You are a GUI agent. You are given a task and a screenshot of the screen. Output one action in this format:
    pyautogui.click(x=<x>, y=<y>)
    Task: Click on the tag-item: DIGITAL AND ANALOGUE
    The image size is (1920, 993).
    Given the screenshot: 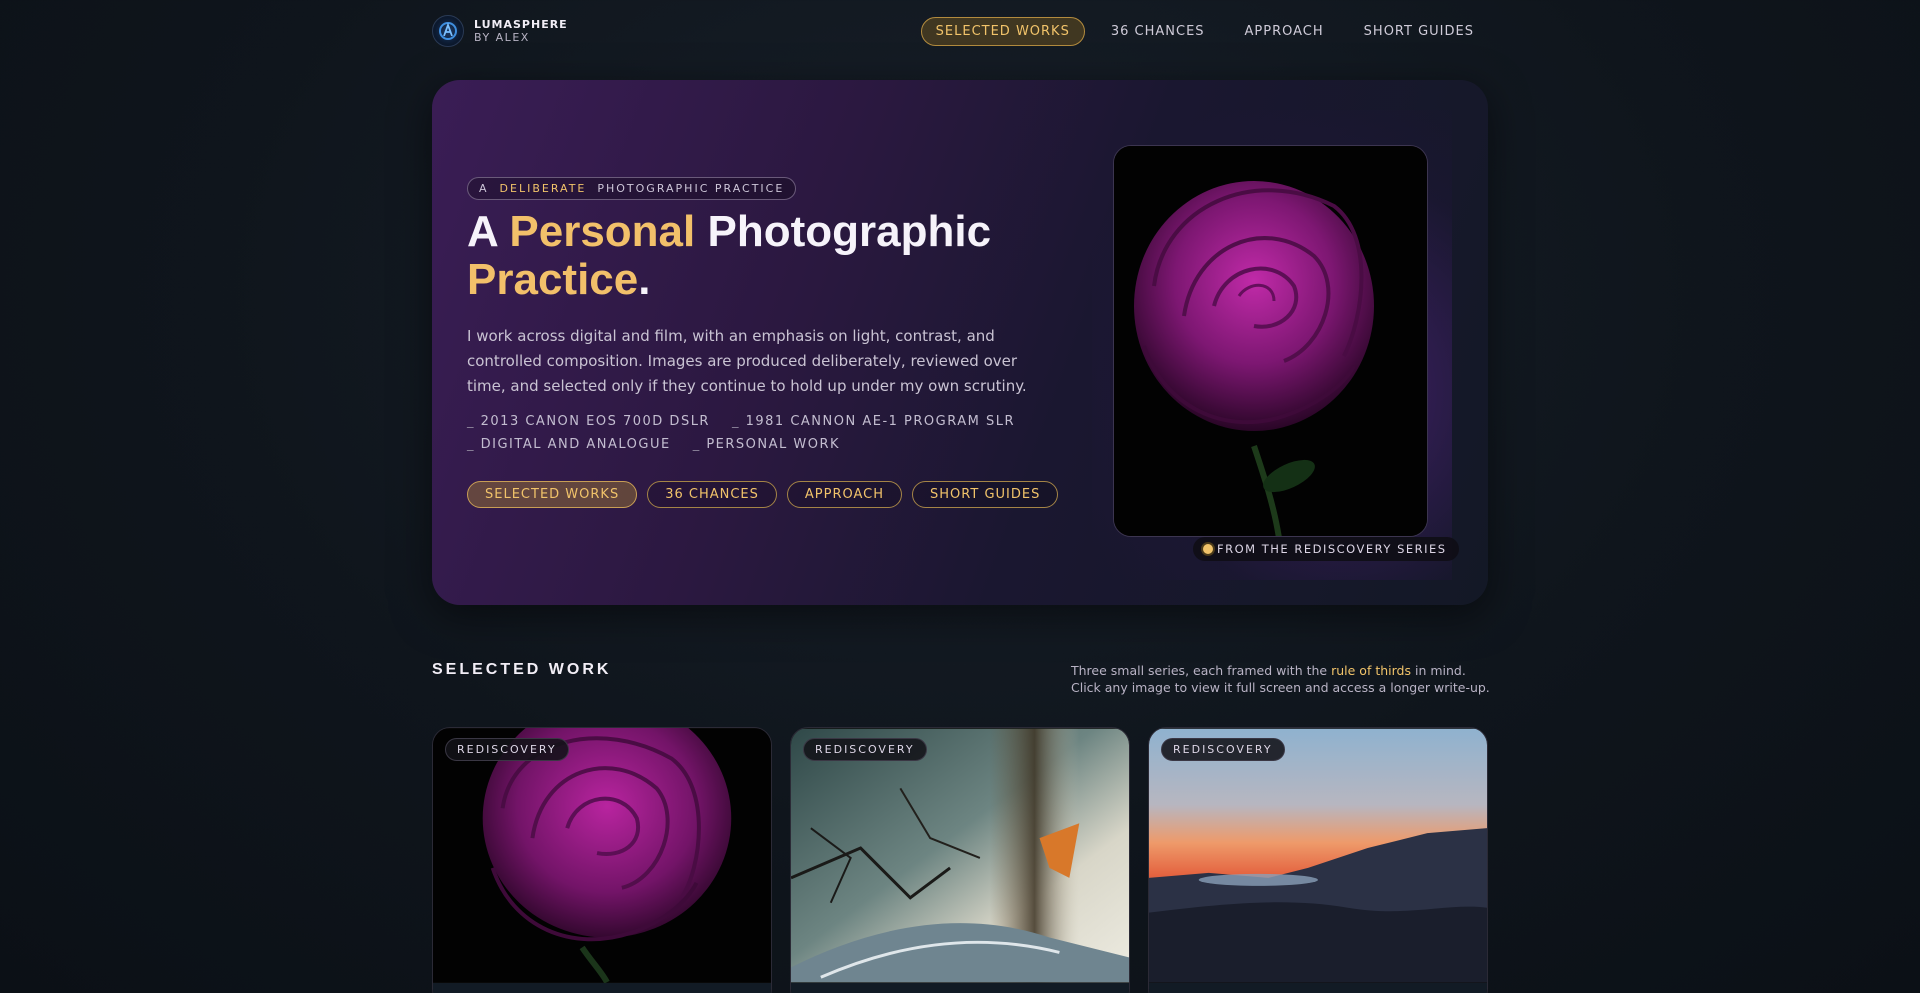 What is the action you would take?
    pyautogui.click(x=569, y=444)
    